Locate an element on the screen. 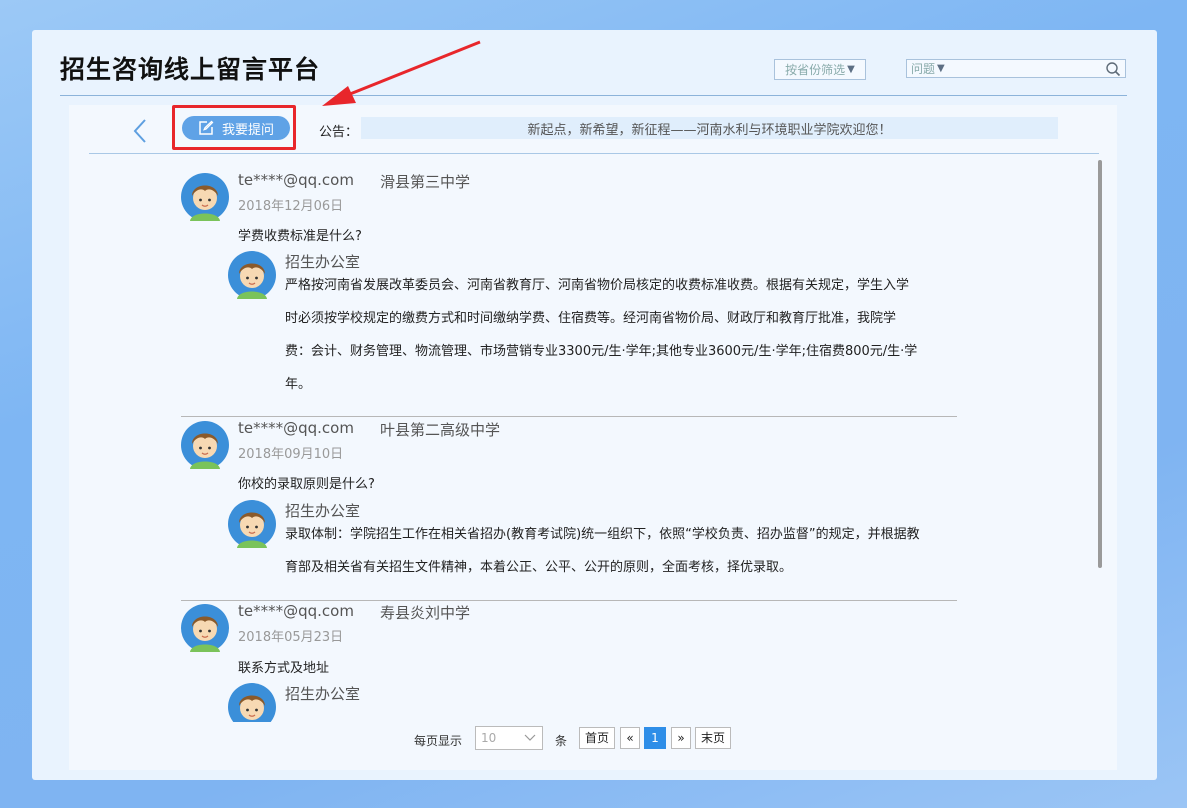 The height and width of the screenshot is (808, 1187). pagination: 每页显示 10 条 首页 « 1 » 末页 is located at coordinates (593, 738).